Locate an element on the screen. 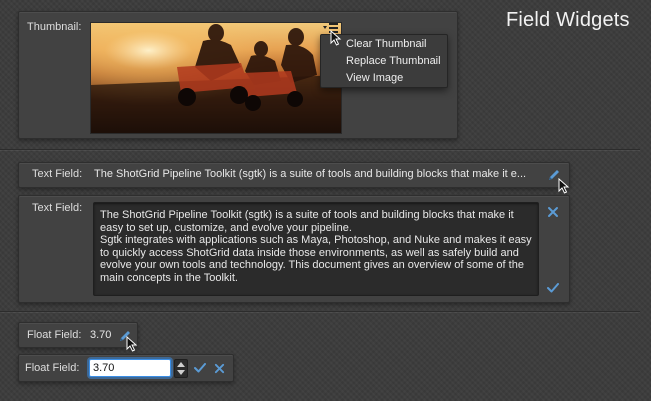  thumbnail-label: Thumbnail: is located at coordinates (54, 27).